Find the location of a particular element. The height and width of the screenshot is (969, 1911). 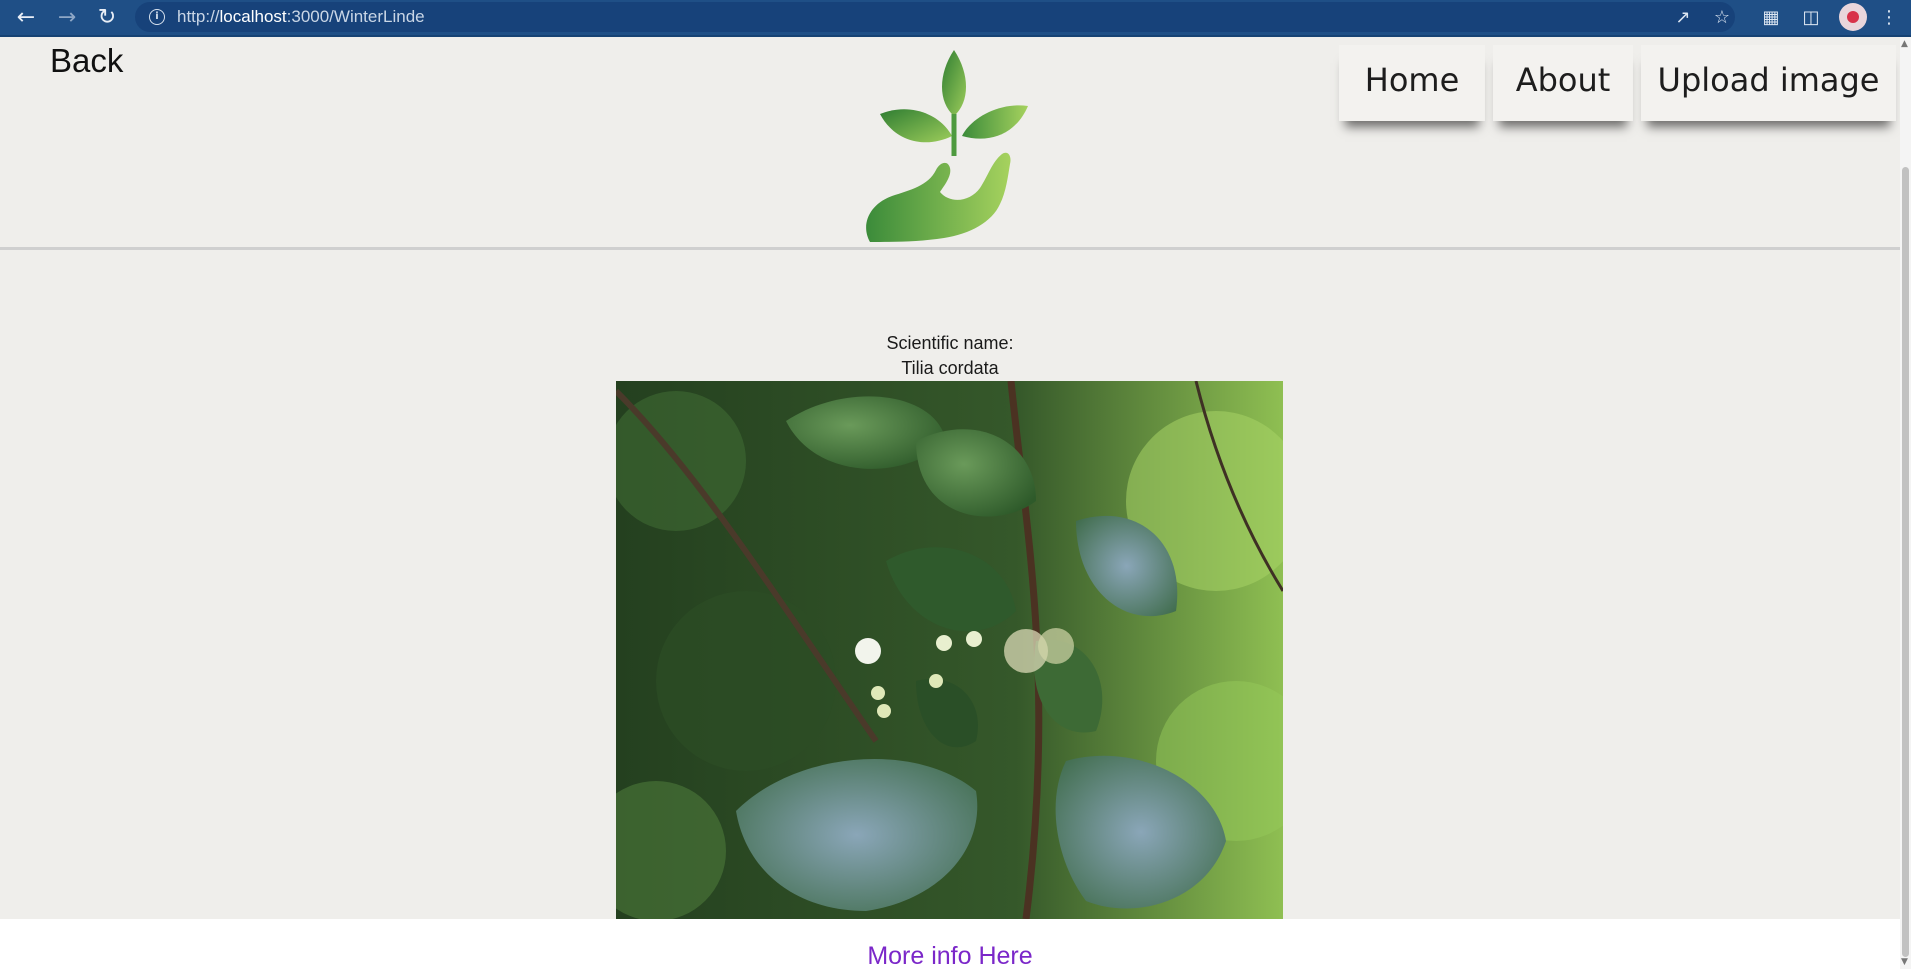

url-path: :3000/WinterLinde is located at coordinates (355, 16).